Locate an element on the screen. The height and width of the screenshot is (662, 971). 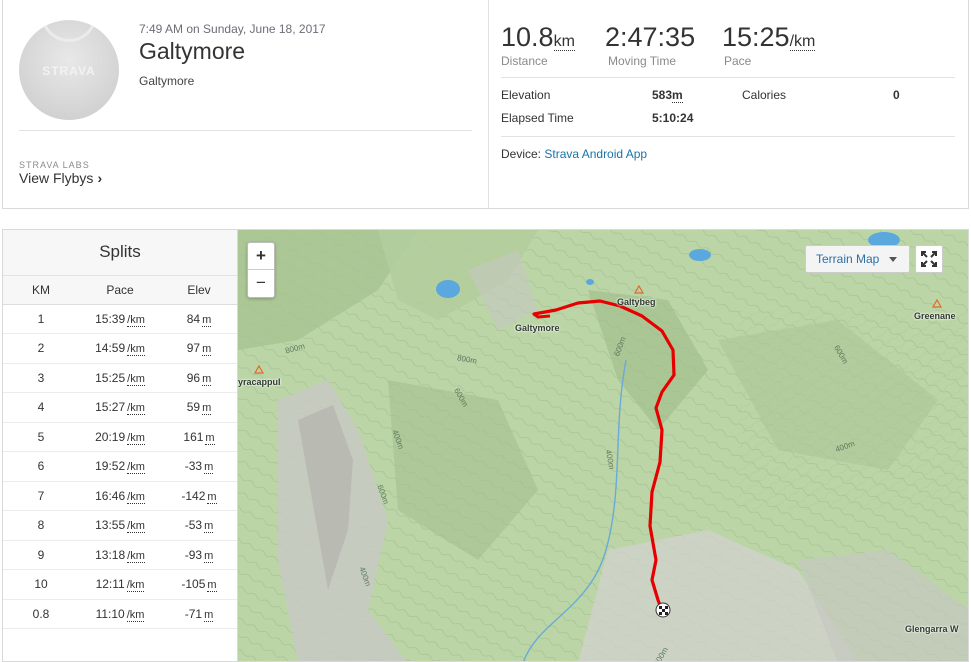
split-elev: 59 m is located at coordinates (199, 407).